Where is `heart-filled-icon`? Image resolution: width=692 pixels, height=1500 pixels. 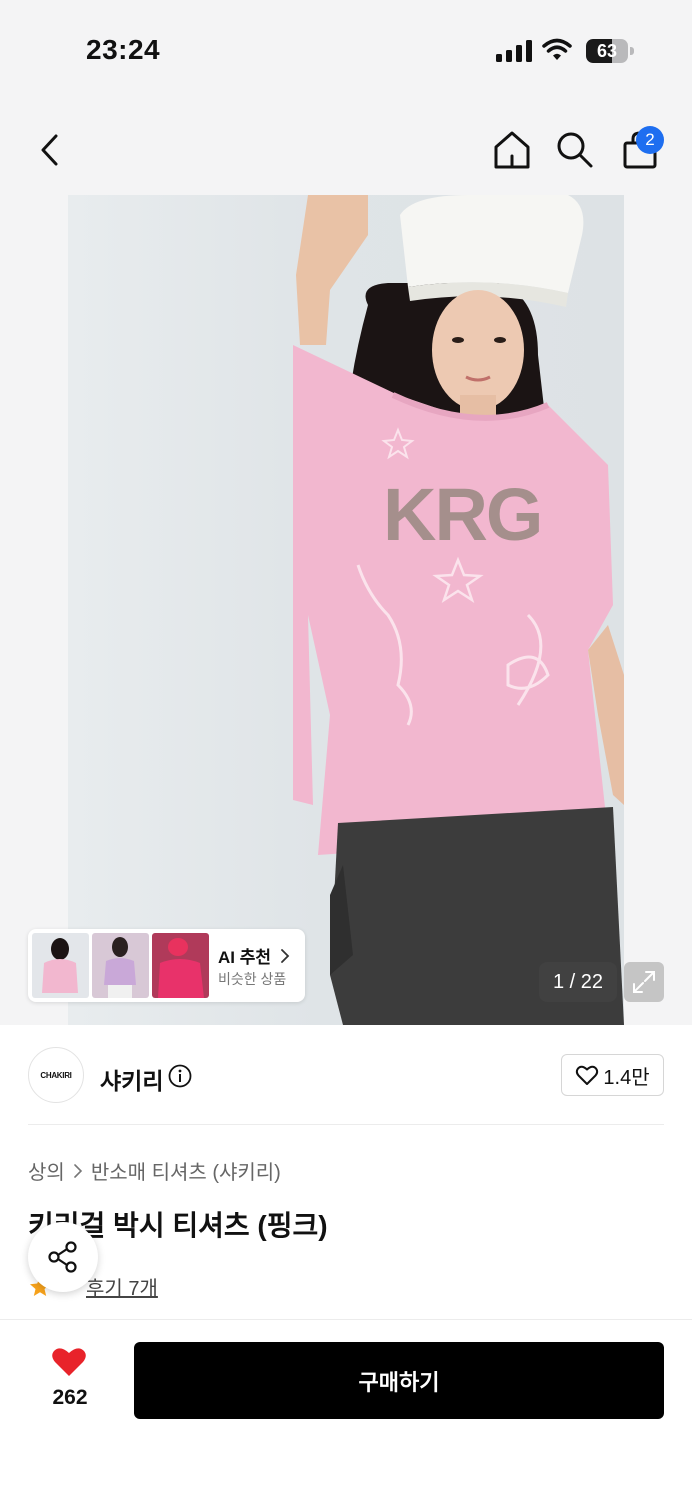
heart-filled-icon is located at coordinates (69, 1362).